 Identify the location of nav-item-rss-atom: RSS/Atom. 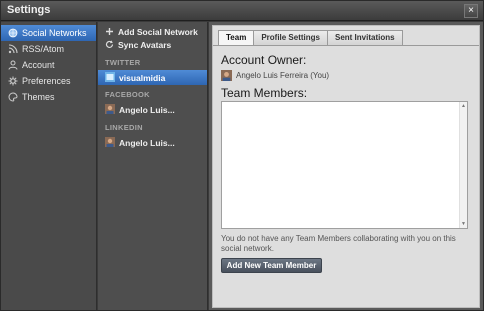
(48, 49).